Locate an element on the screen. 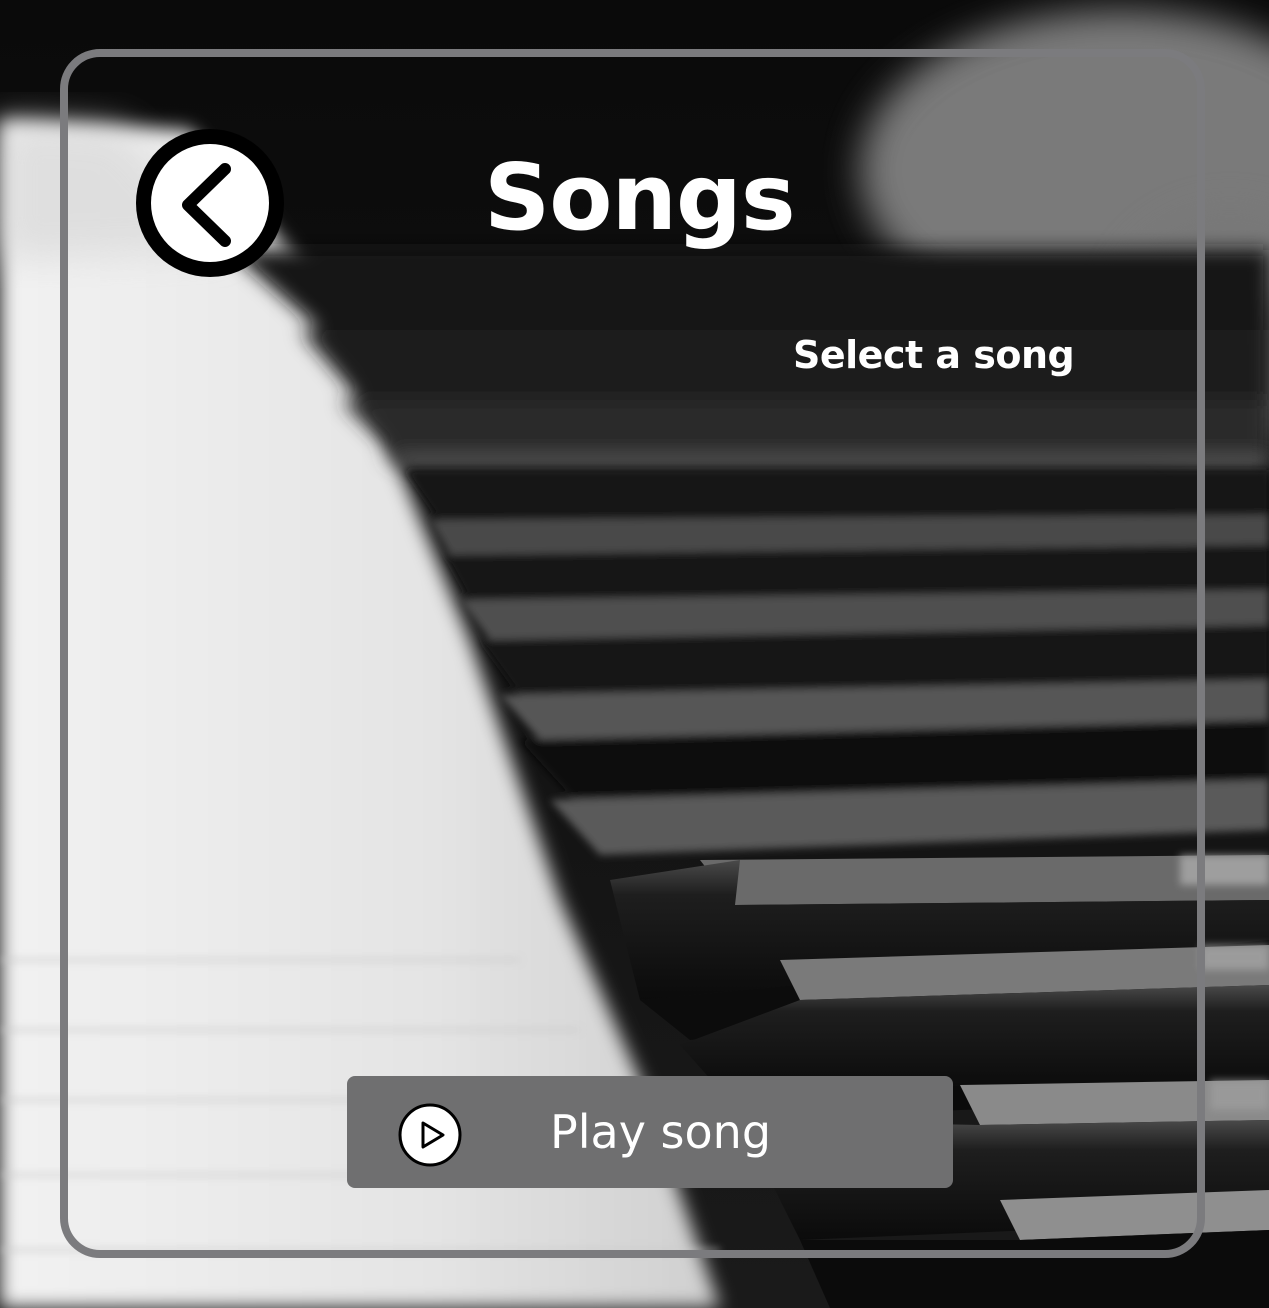 The width and height of the screenshot is (1269, 1308). play-song-button: Play song is located at coordinates (650, 1132).